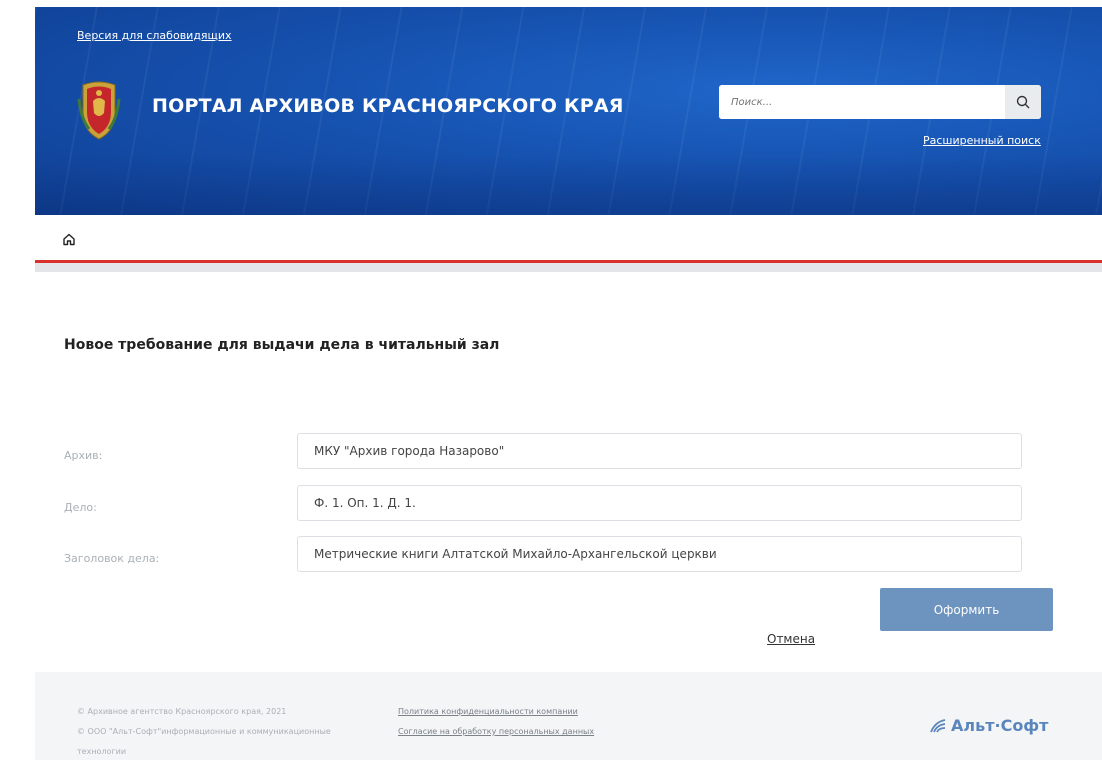  Describe the element at coordinates (966, 609) in the screenshot. I see `submit-button: Оформить` at that location.